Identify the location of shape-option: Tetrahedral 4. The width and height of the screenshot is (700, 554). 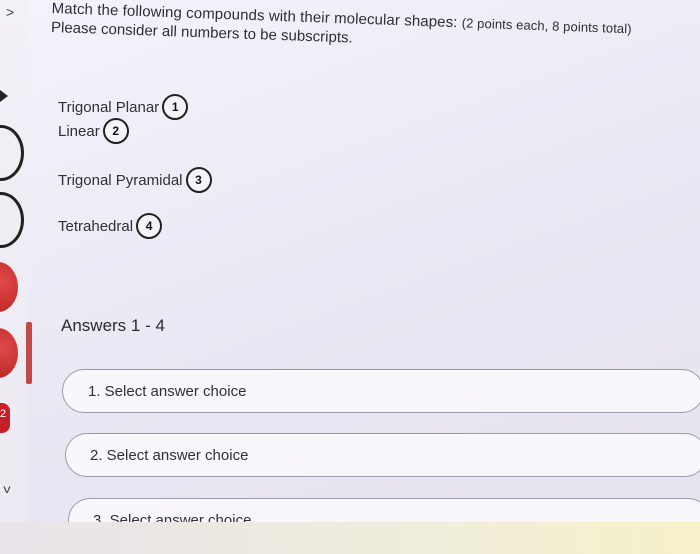
(110, 226).